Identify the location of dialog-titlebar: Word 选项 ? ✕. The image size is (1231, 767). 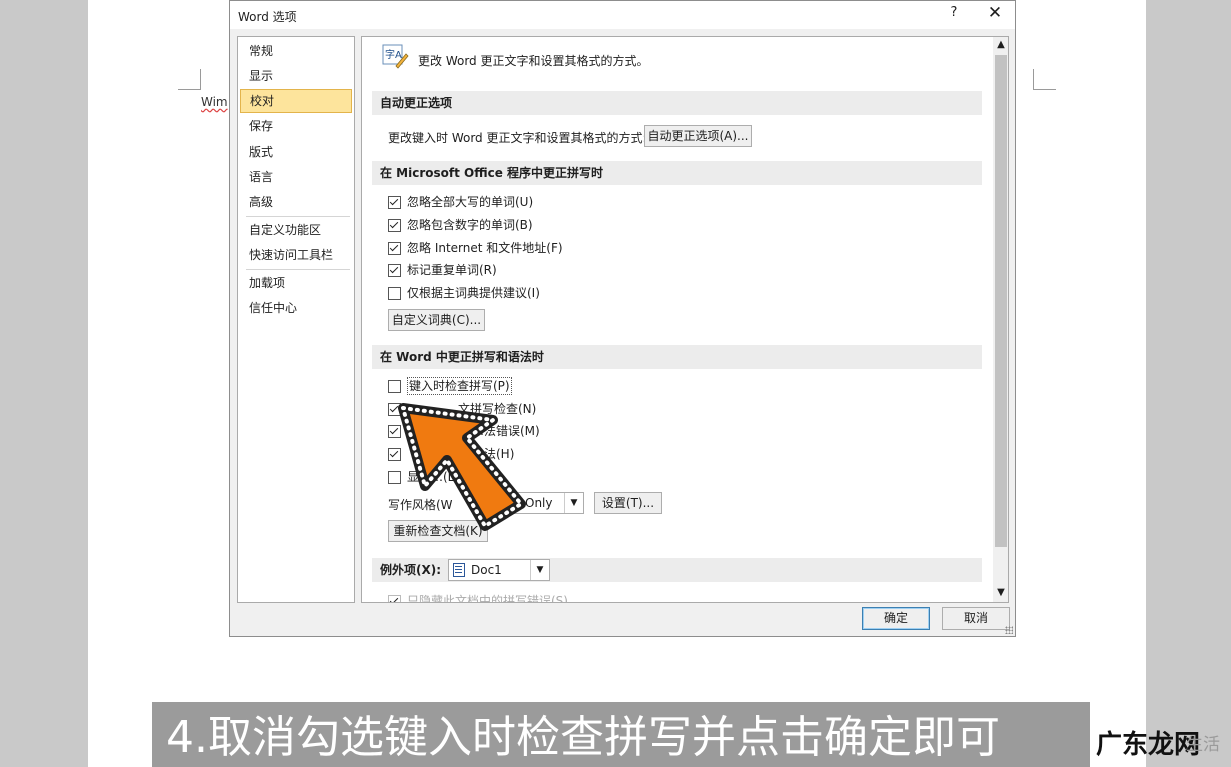
(622, 15).